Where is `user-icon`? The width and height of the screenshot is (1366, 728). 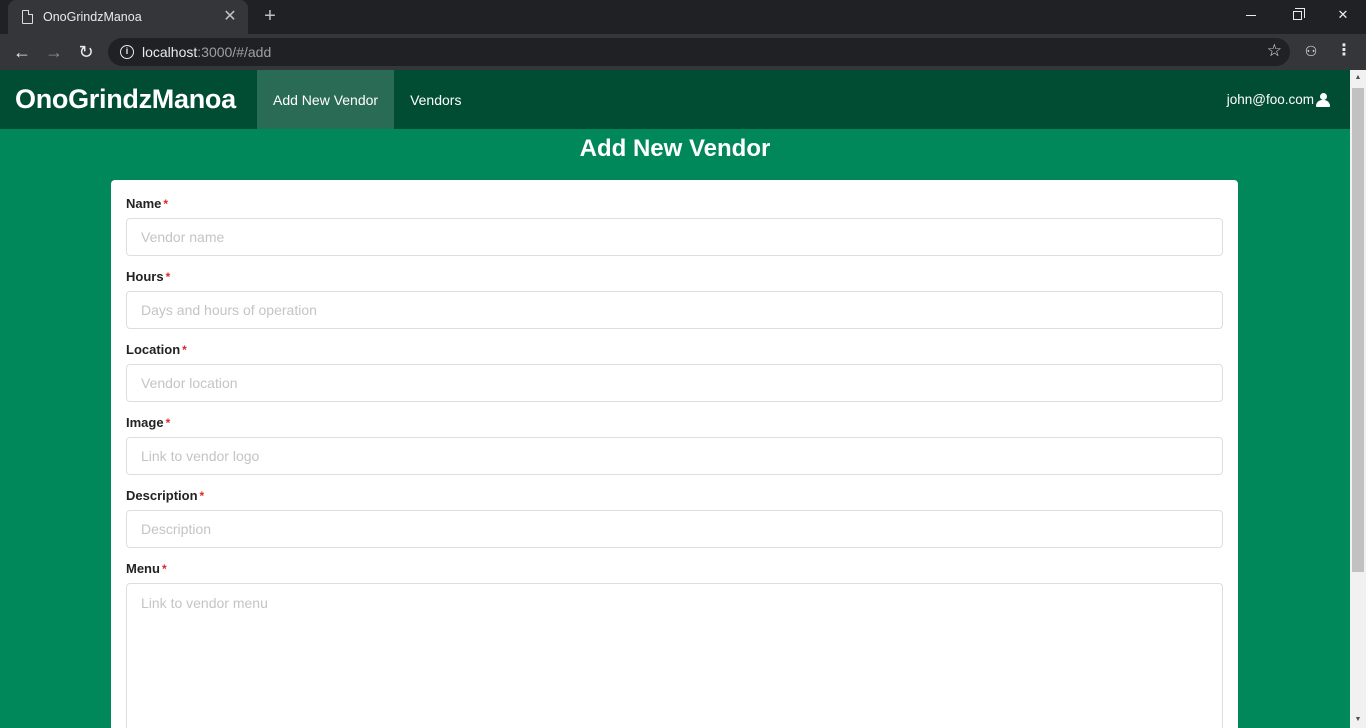
user-icon is located at coordinates (1323, 99).